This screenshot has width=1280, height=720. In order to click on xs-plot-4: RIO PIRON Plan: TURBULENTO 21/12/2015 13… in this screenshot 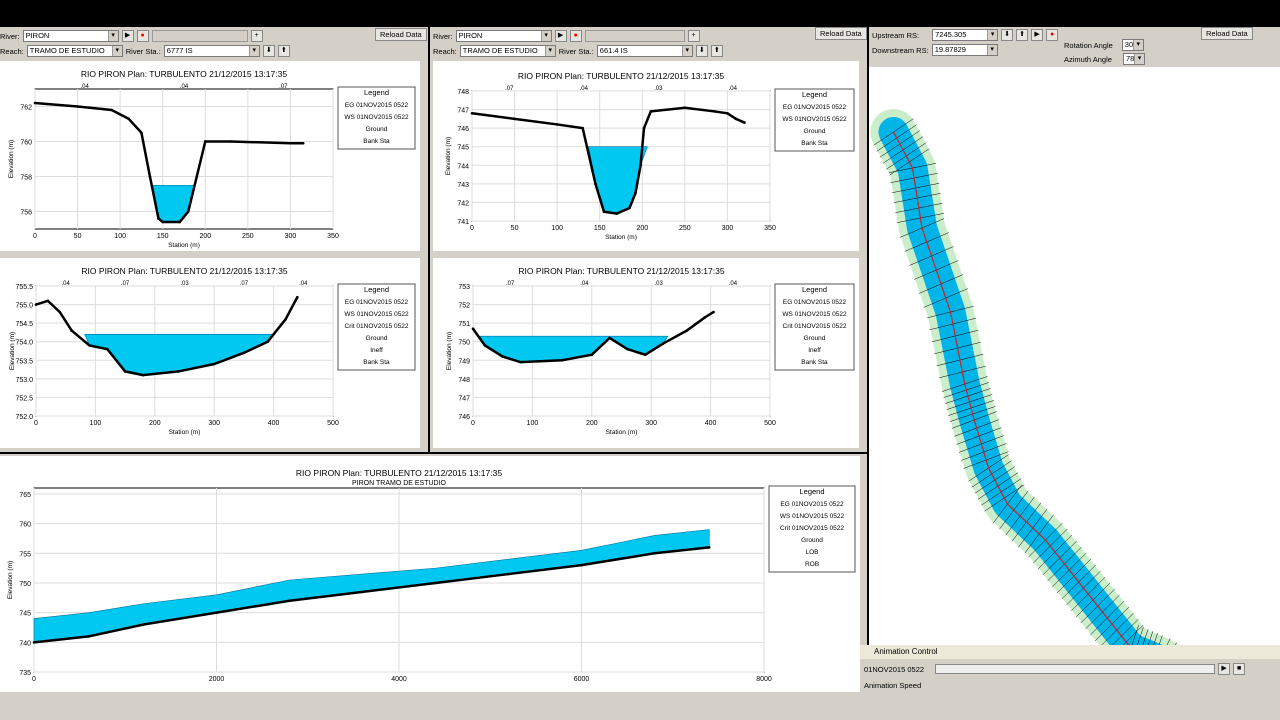, I will do `click(646, 353)`.